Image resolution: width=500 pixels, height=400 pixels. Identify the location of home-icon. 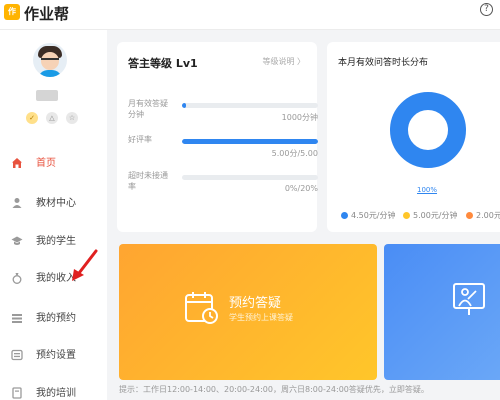
(17, 161).